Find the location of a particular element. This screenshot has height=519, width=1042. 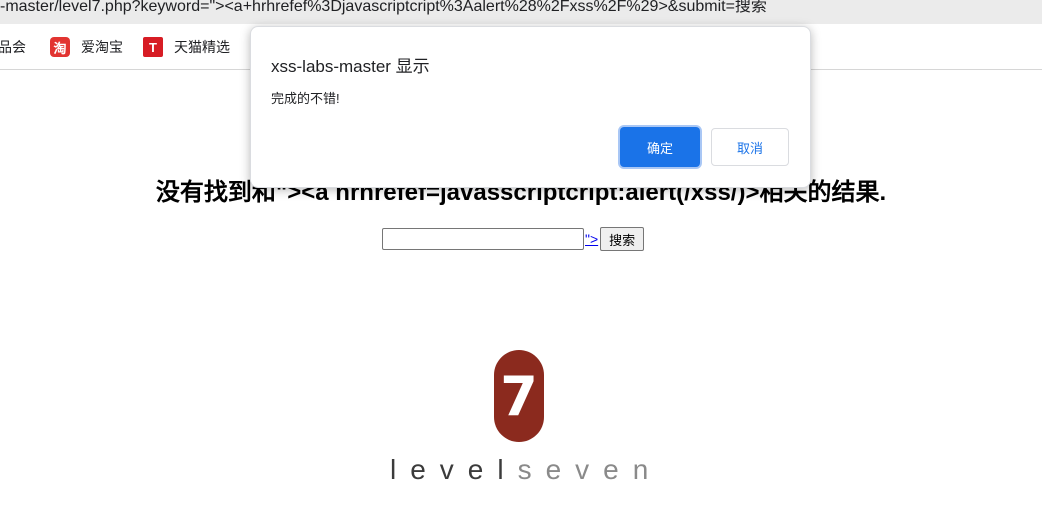

bookmark-item-taobao: 淘 爱淘宝 is located at coordinates (86, 47).